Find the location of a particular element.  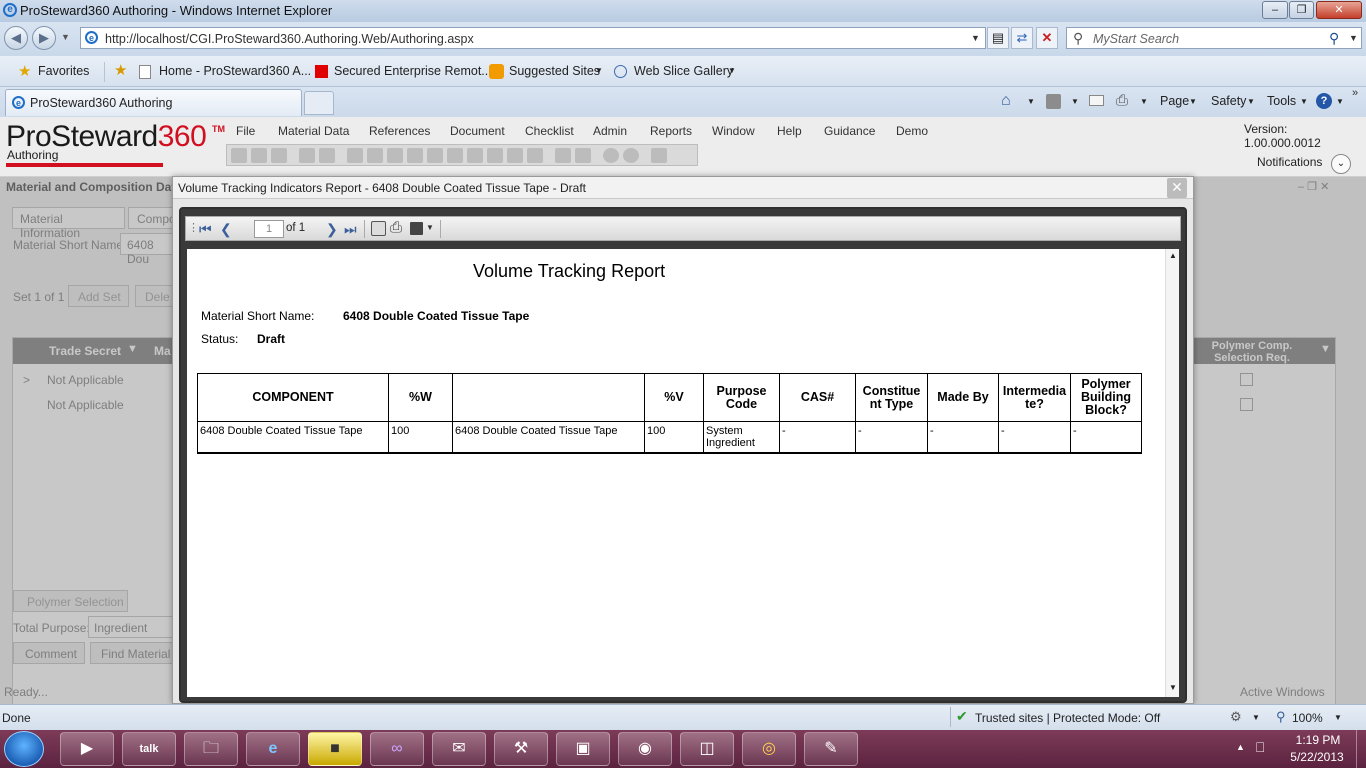

first-page-icon: ⏮ is located at coordinates (205, 229).